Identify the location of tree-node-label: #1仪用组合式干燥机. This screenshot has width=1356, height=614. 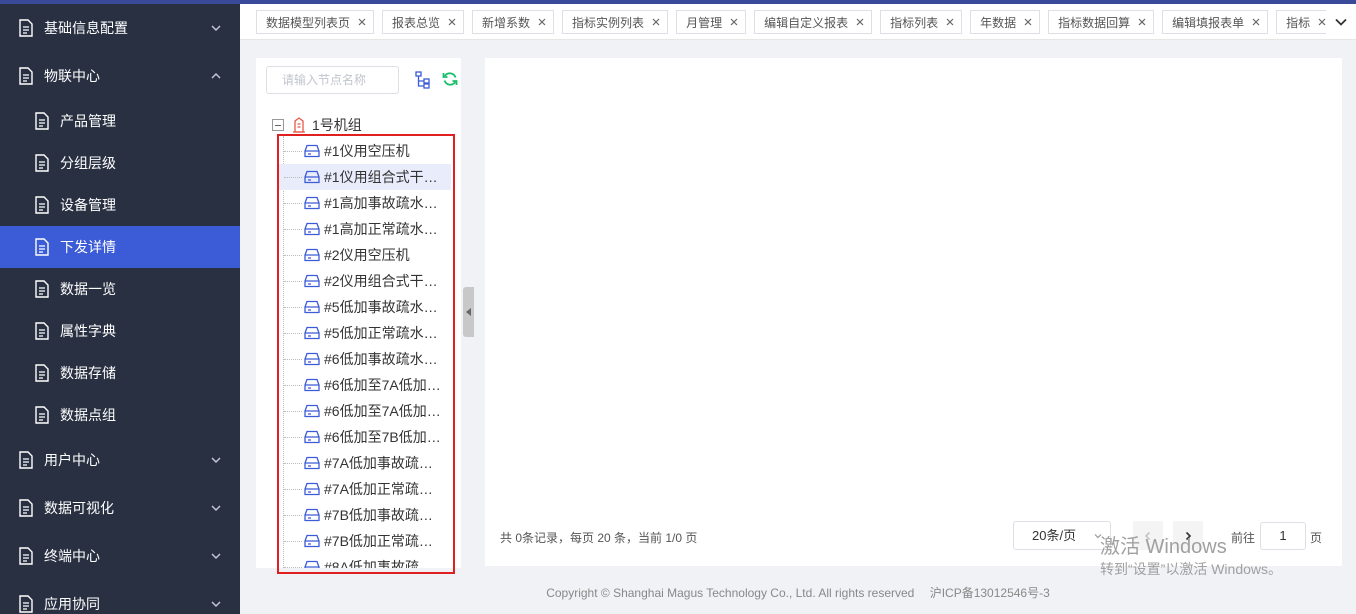
(383, 177).